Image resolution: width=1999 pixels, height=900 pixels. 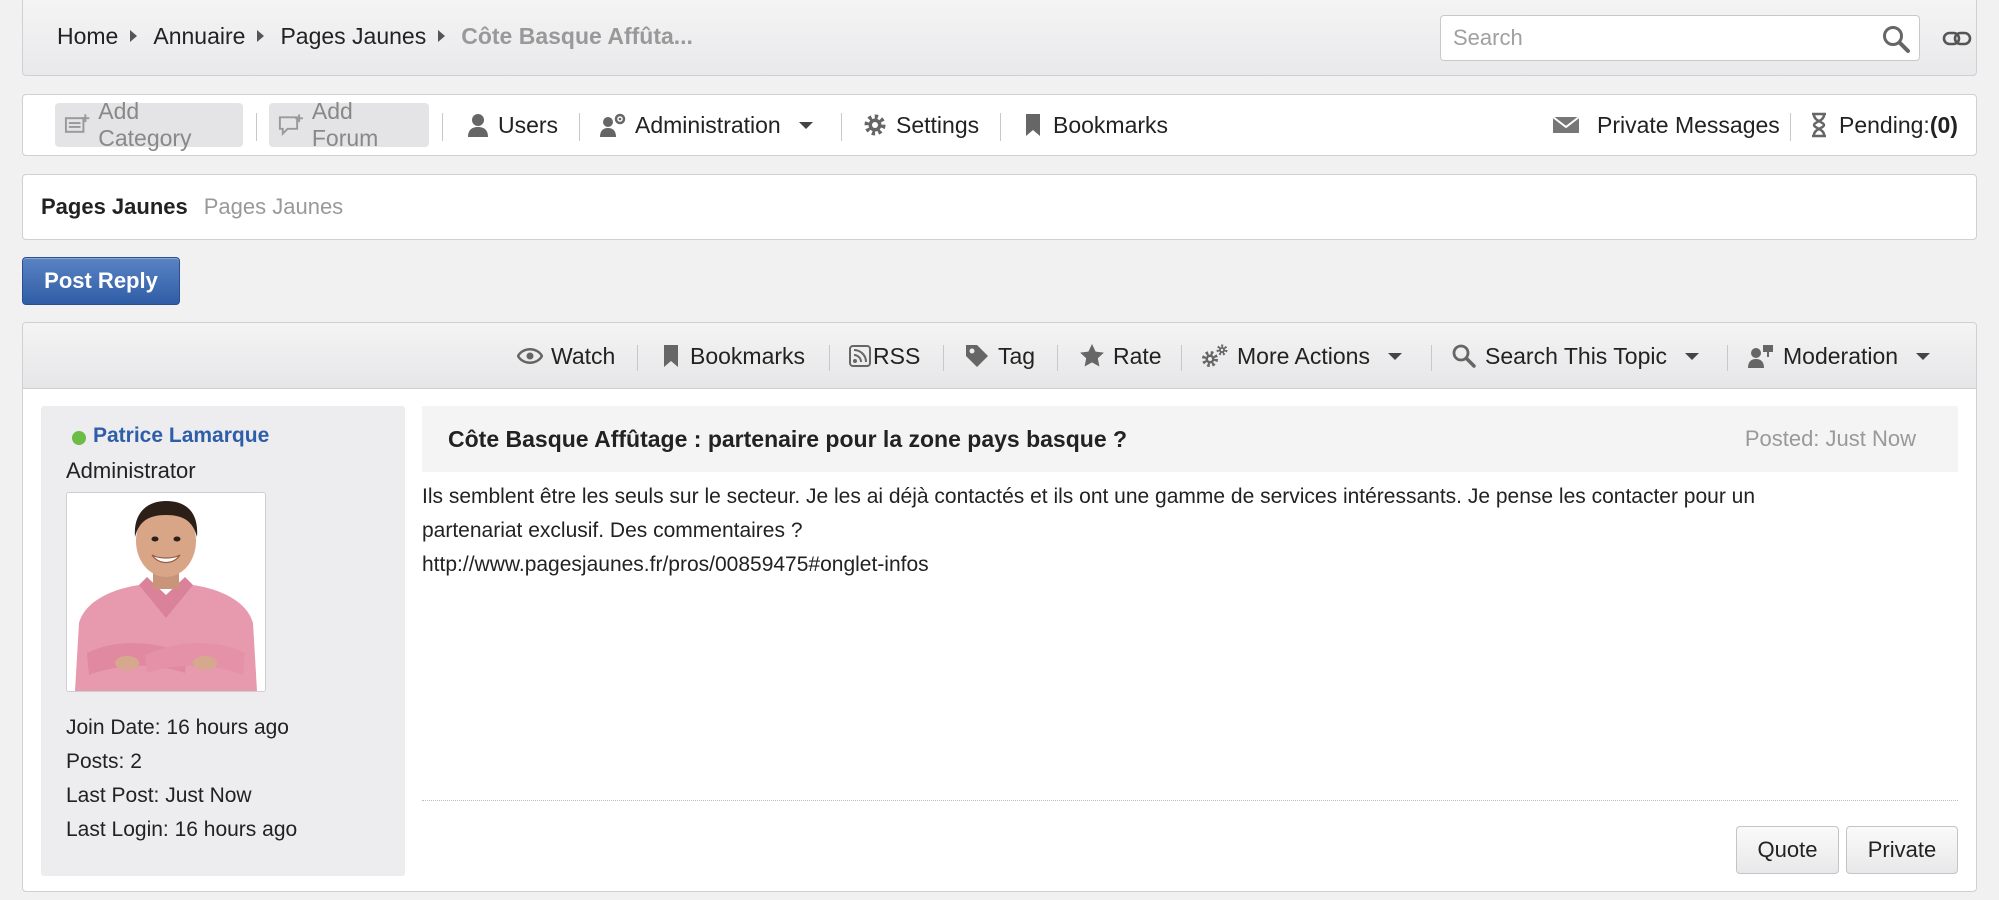 I want to click on moderator-icon, so click(x=1760, y=356).